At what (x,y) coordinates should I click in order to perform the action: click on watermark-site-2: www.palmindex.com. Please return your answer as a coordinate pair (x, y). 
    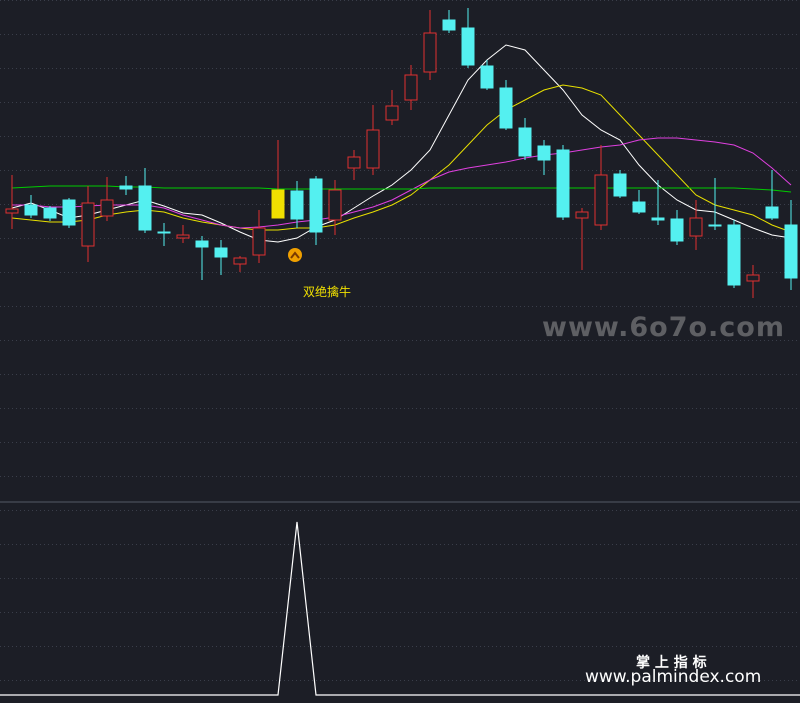
    Looking at the image, I should click on (673, 677).